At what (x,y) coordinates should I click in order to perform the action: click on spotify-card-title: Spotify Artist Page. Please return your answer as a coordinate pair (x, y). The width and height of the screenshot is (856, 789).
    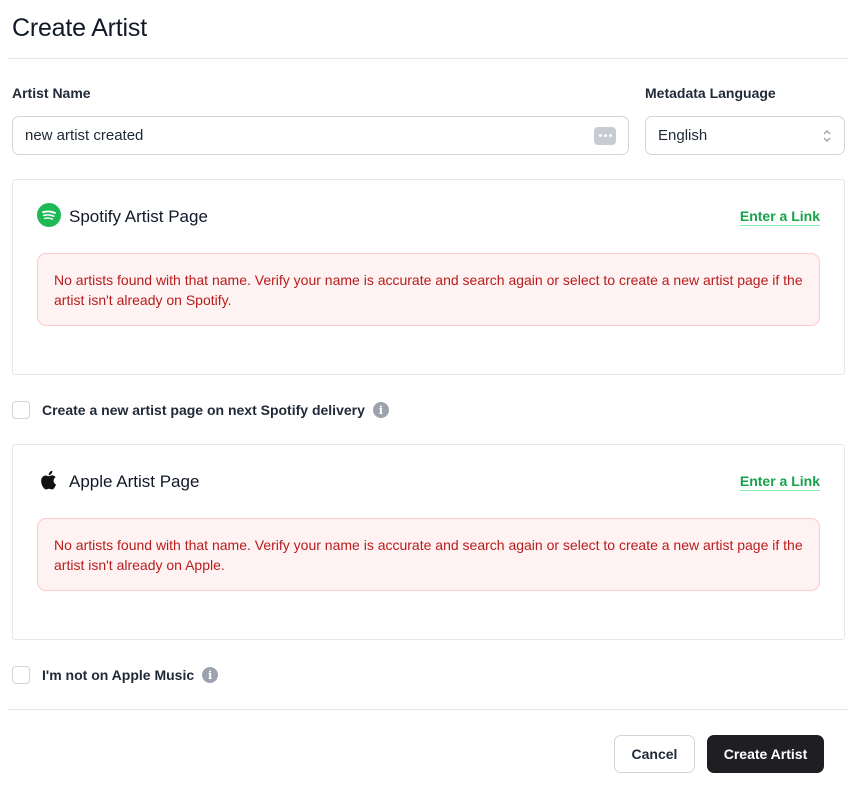
    Looking at the image, I should click on (138, 216).